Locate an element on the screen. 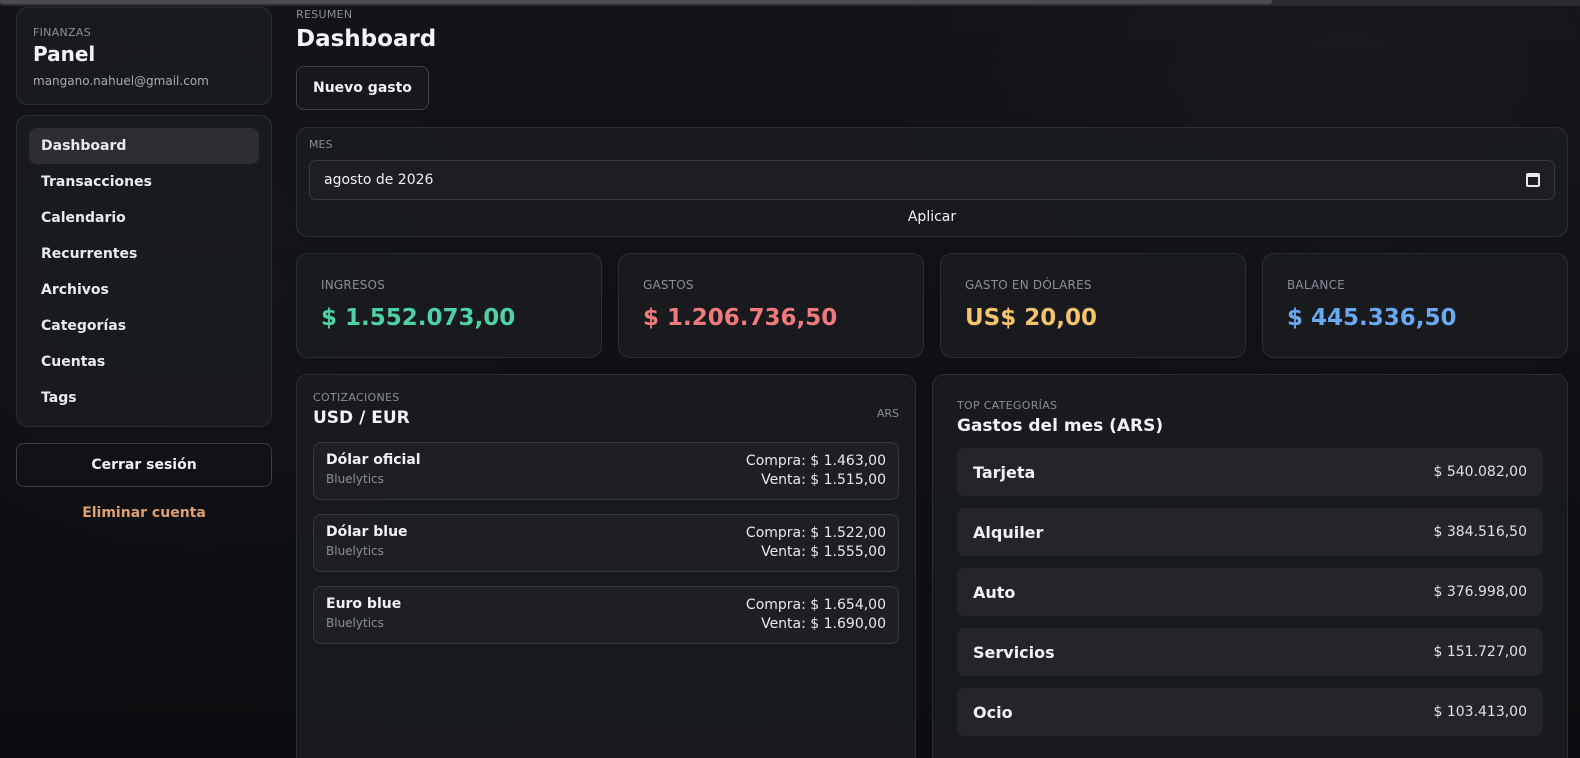  categories-eyebrow: TOP CATEGORÍAS is located at coordinates (1007, 405).